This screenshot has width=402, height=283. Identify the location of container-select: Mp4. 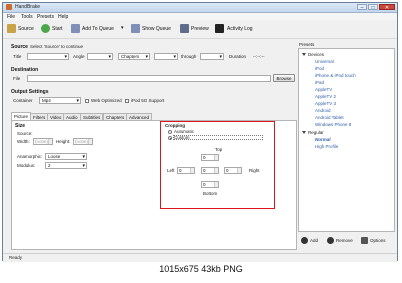
(60, 100).